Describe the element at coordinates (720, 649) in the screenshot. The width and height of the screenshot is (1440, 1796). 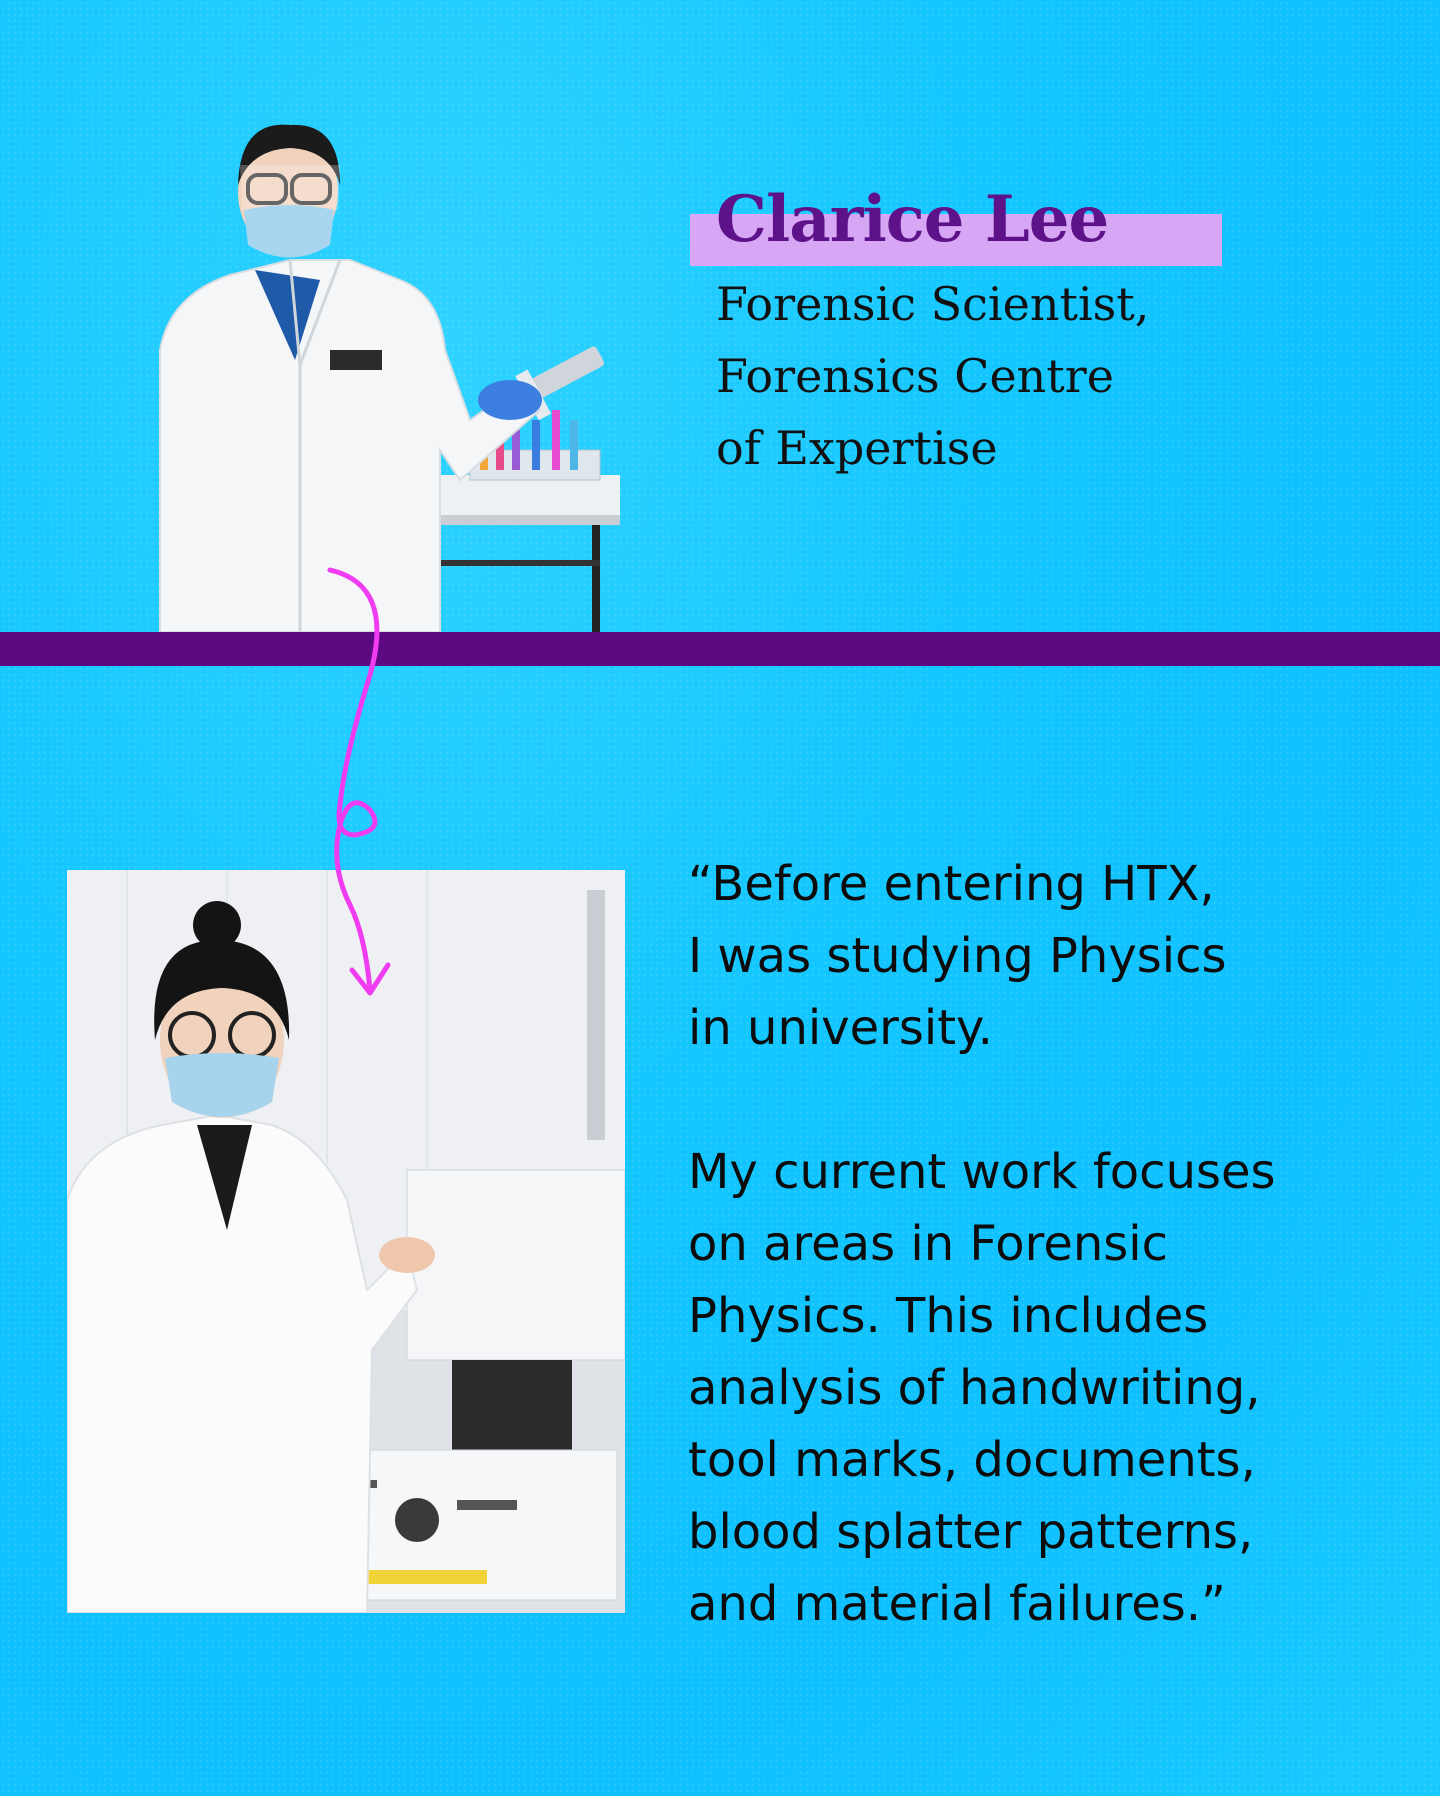
I see `divider-bar` at that location.